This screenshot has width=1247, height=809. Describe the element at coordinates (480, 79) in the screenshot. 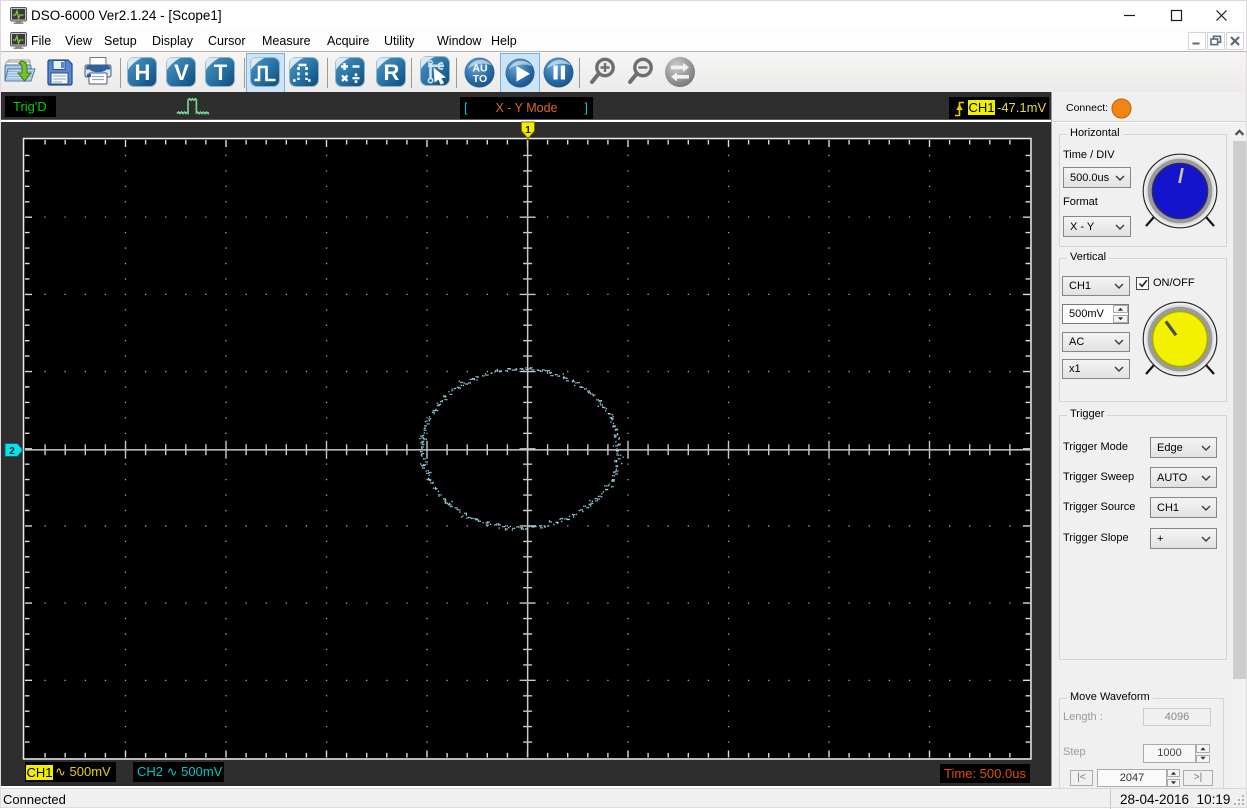

I see `svg-text: TO` at that location.